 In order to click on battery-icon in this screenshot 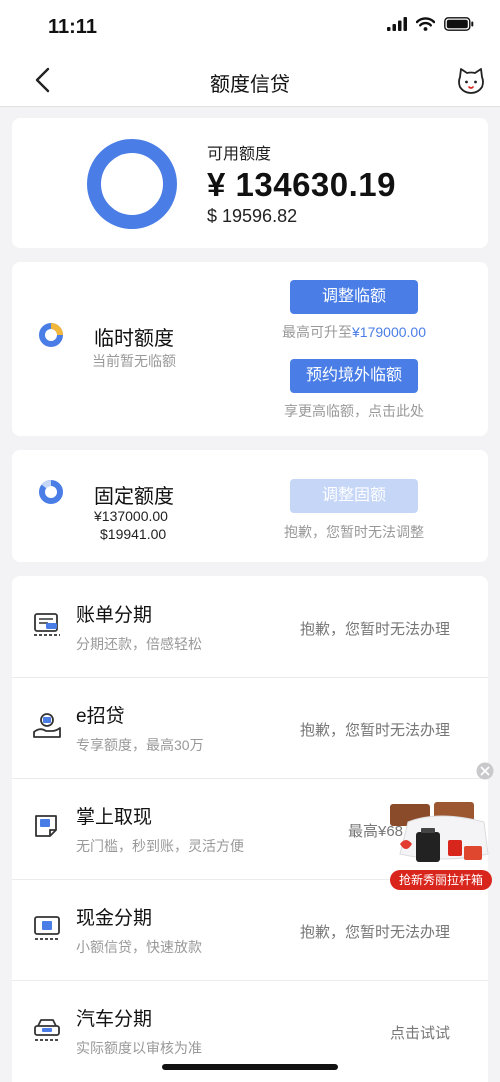, I will do `click(459, 24)`.